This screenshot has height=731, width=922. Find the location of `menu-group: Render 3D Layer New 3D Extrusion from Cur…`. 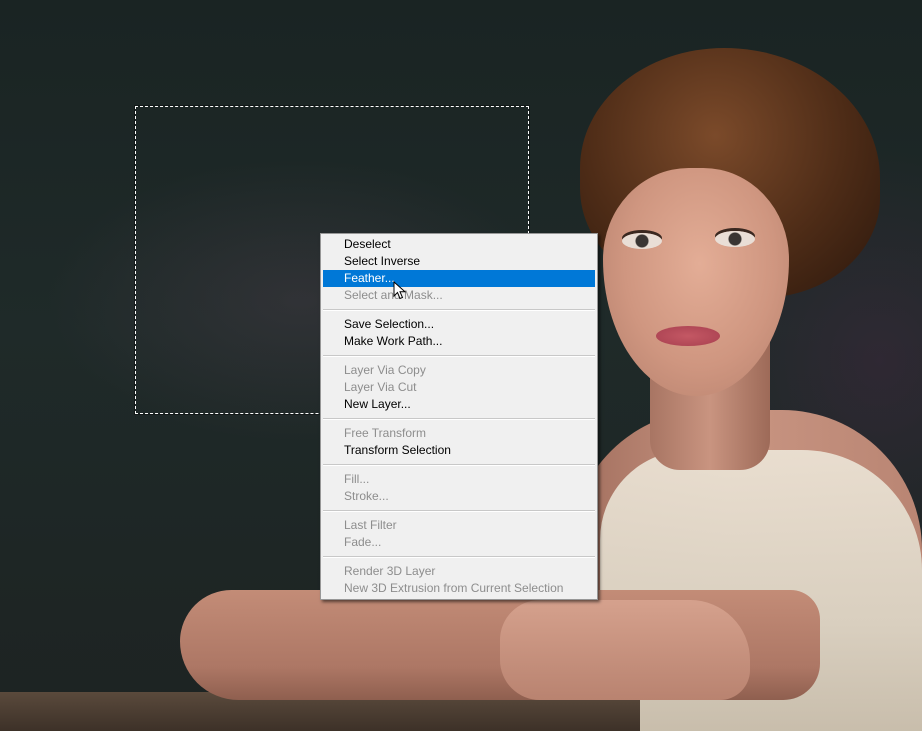

menu-group: Render 3D Layer New 3D Extrusion from Cur… is located at coordinates (459, 580).